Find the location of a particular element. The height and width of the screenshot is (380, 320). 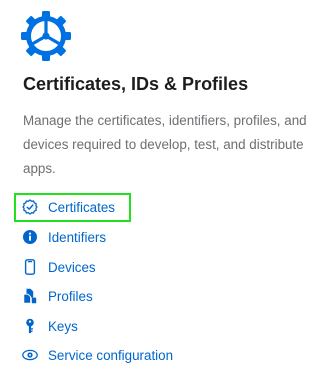

nav-item-label: Identifiers is located at coordinates (77, 237).